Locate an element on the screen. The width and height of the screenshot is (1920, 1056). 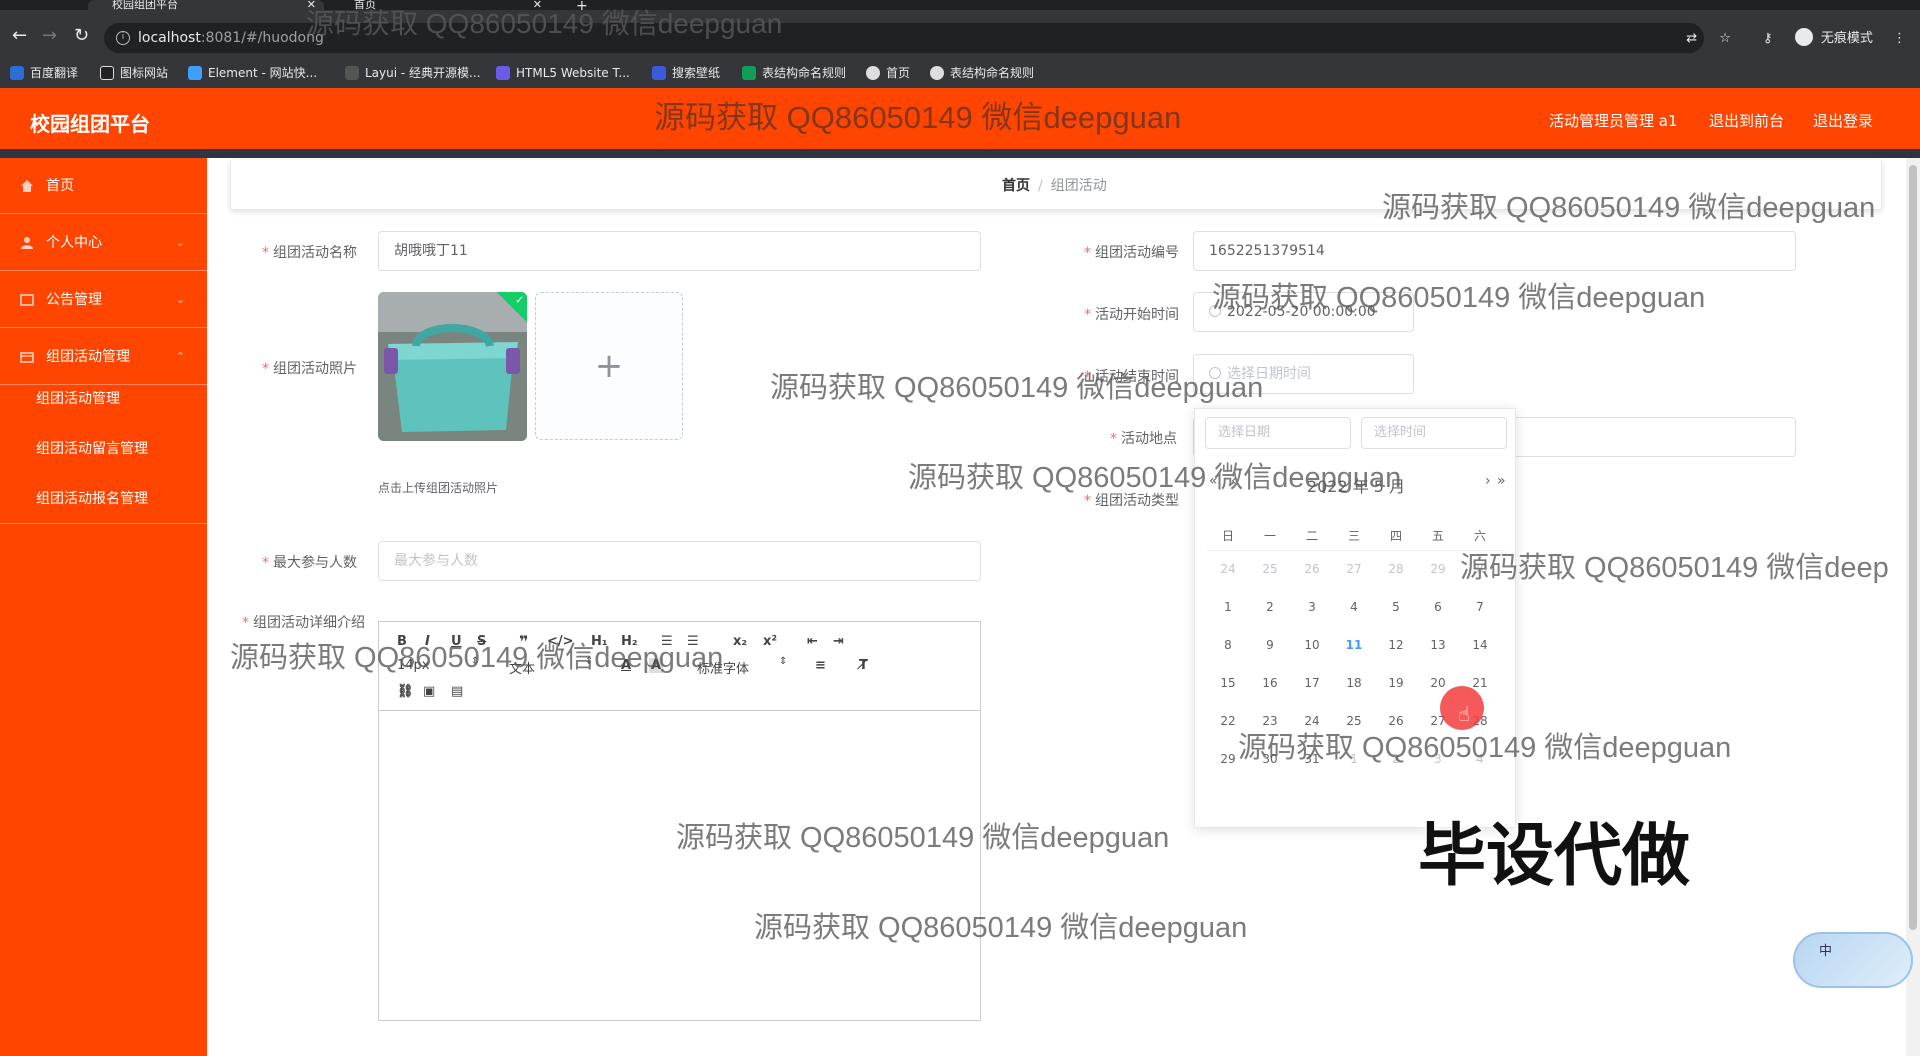
breadcrumb-home: 首页 is located at coordinates (1016, 186).